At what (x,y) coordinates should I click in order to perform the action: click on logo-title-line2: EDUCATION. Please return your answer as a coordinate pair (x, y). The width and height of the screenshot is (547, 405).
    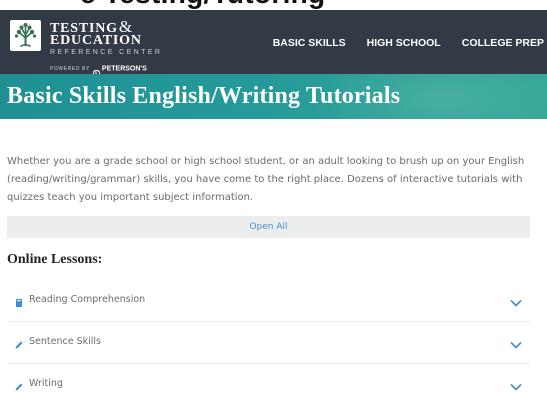
    Looking at the image, I should click on (96, 40).